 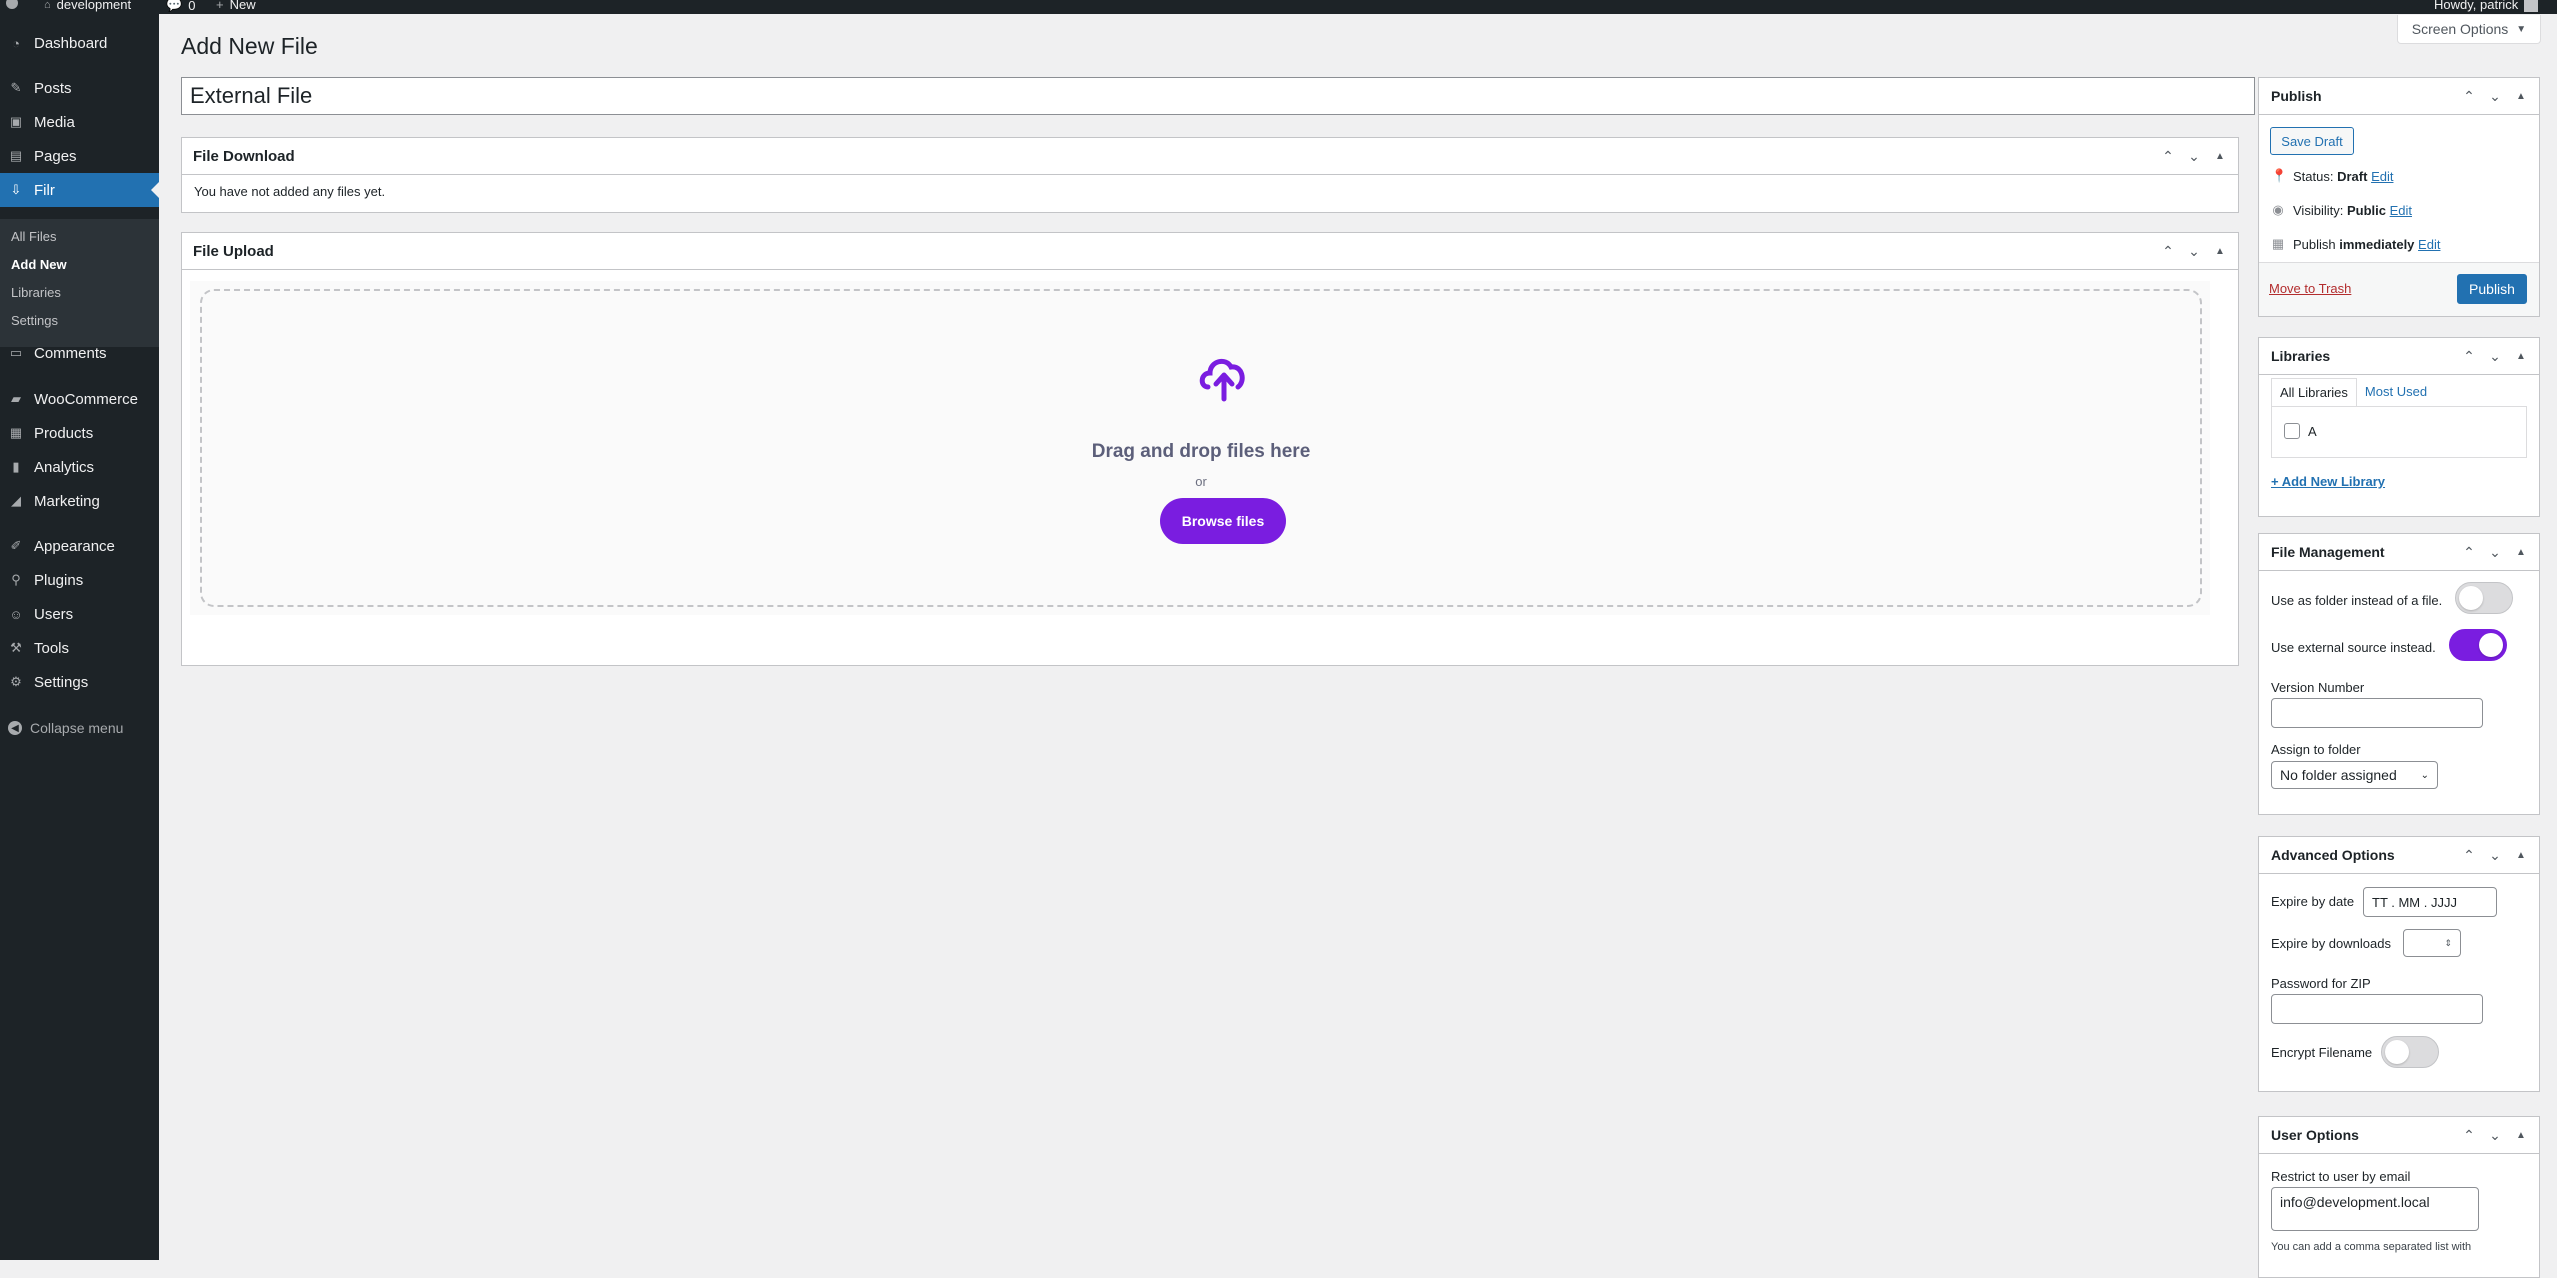 What do you see at coordinates (74, 546) in the screenshot?
I see `menu-label: Appearance` at bounding box center [74, 546].